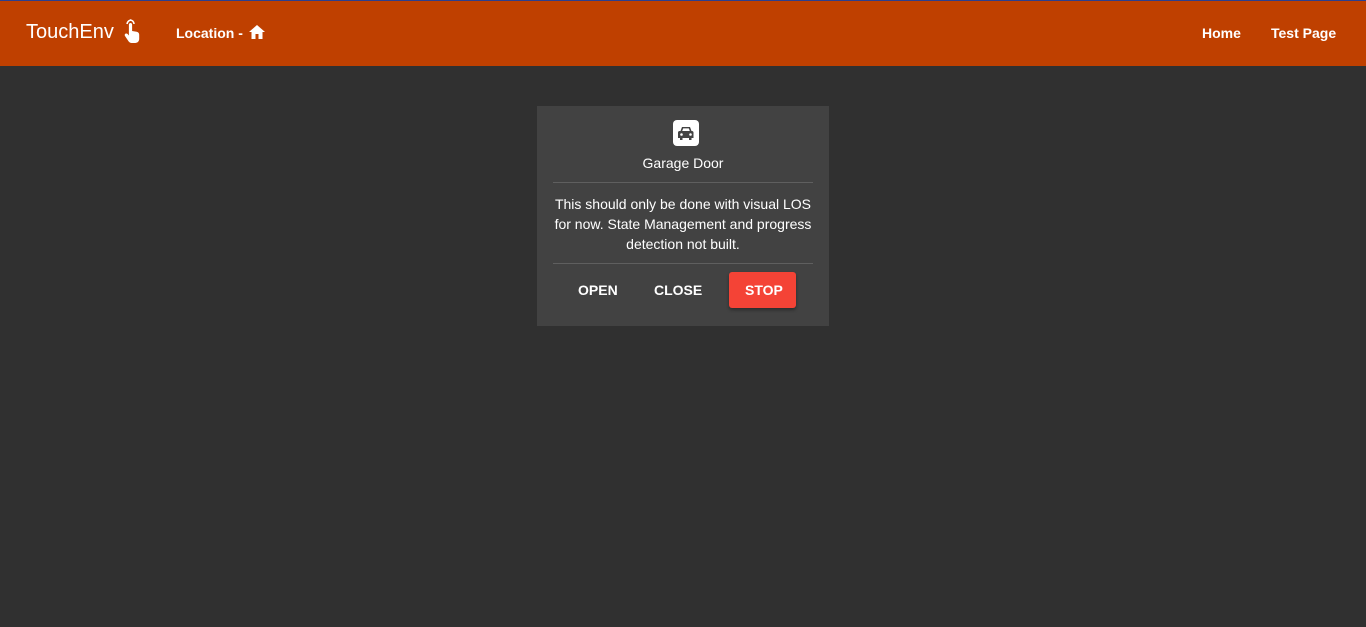 Image resolution: width=1366 pixels, height=627 pixels. What do you see at coordinates (257, 32) in the screenshot?
I see `home-icon` at bounding box center [257, 32].